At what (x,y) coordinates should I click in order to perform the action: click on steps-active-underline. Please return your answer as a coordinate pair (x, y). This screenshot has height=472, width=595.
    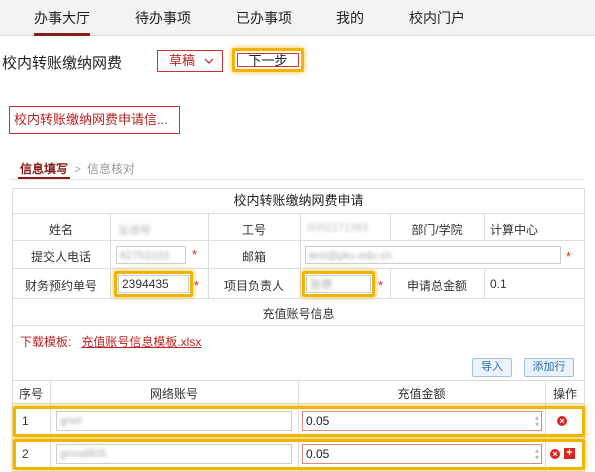
    Looking at the image, I should click on (44, 178).